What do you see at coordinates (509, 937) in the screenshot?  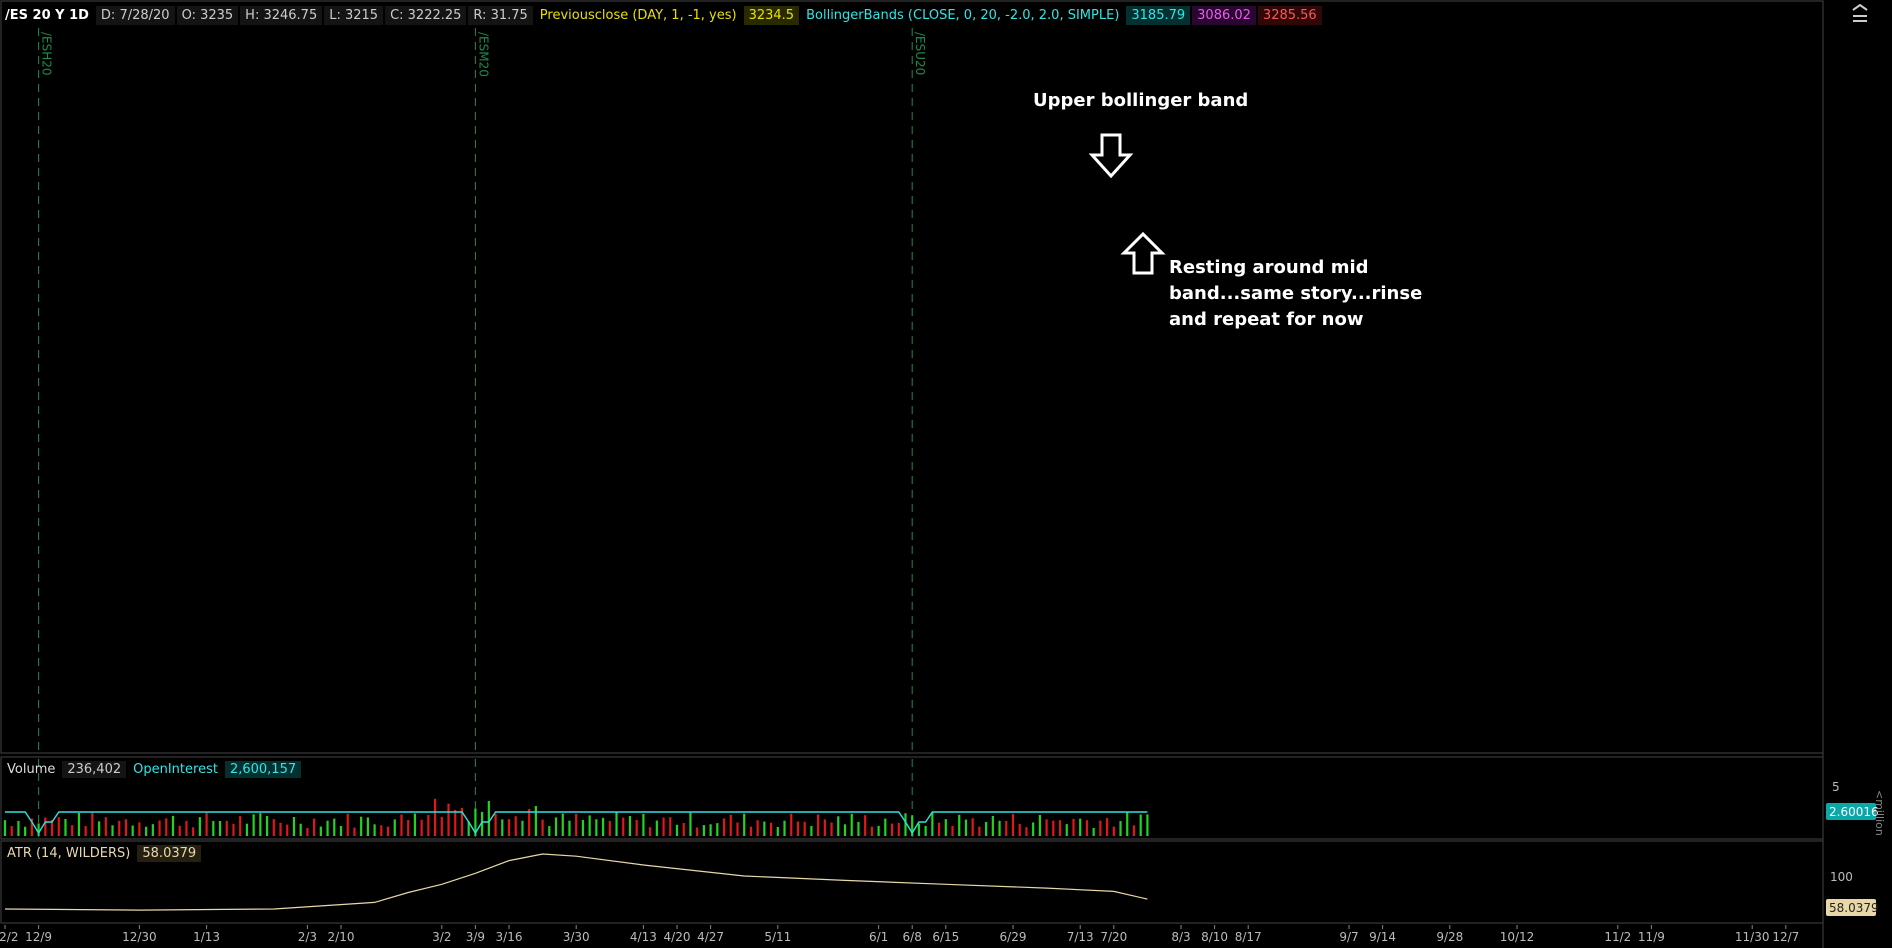 I see `x-tick-label: 3/16` at bounding box center [509, 937].